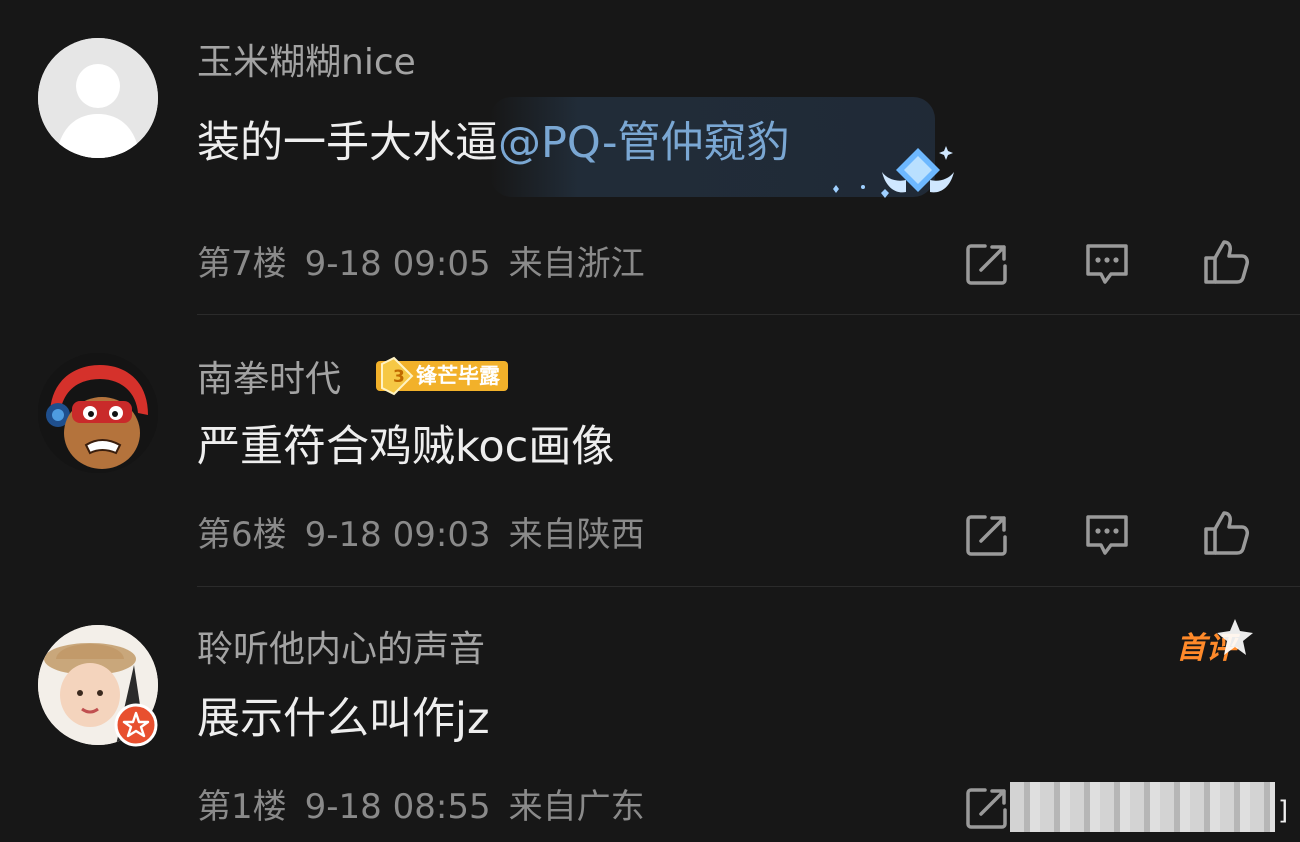 The image size is (1300, 842). What do you see at coordinates (397, 807) in the screenshot?
I see `timestamp: 9-18 08:55` at bounding box center [397, 807].